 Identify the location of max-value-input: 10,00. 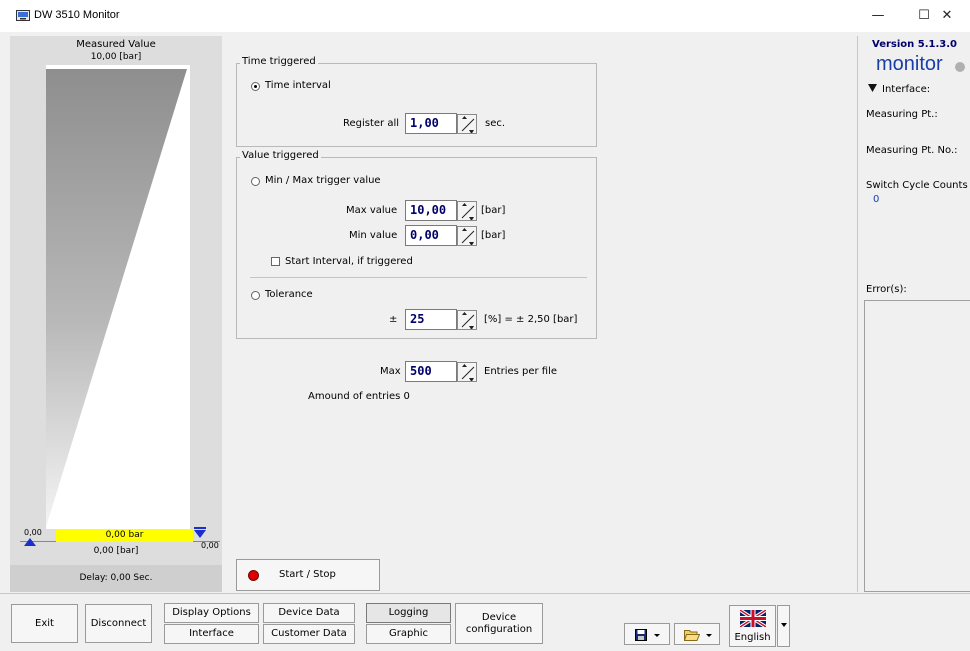
(431, 210).